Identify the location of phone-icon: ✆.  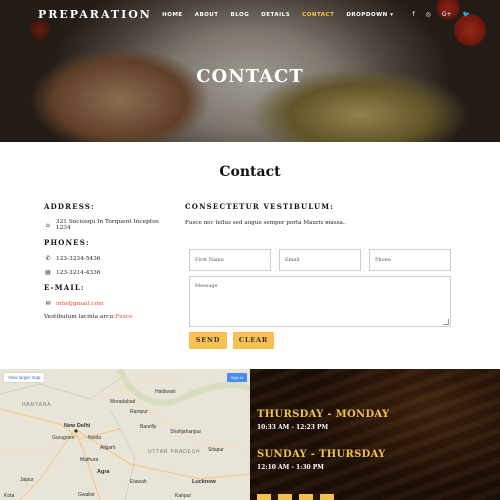
(48, 258).